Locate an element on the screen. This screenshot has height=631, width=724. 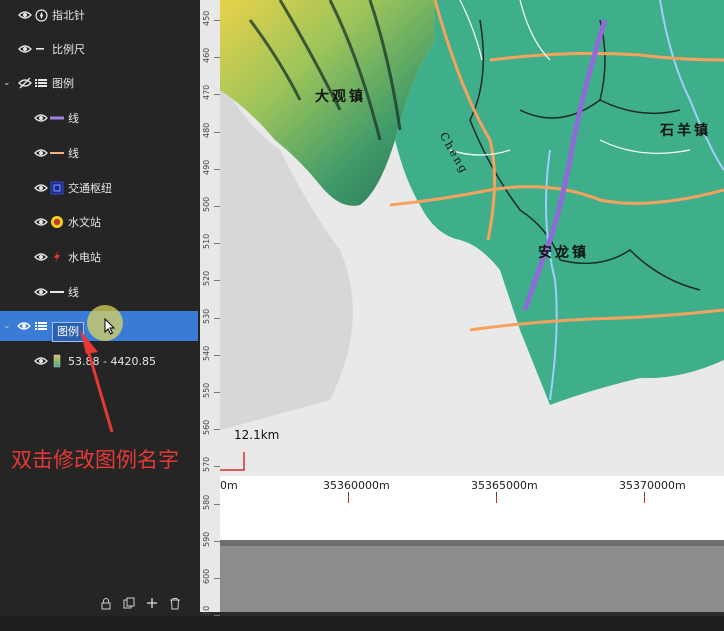
town-label-anlong: 安龙镇 is located at coordinates (563, 253).